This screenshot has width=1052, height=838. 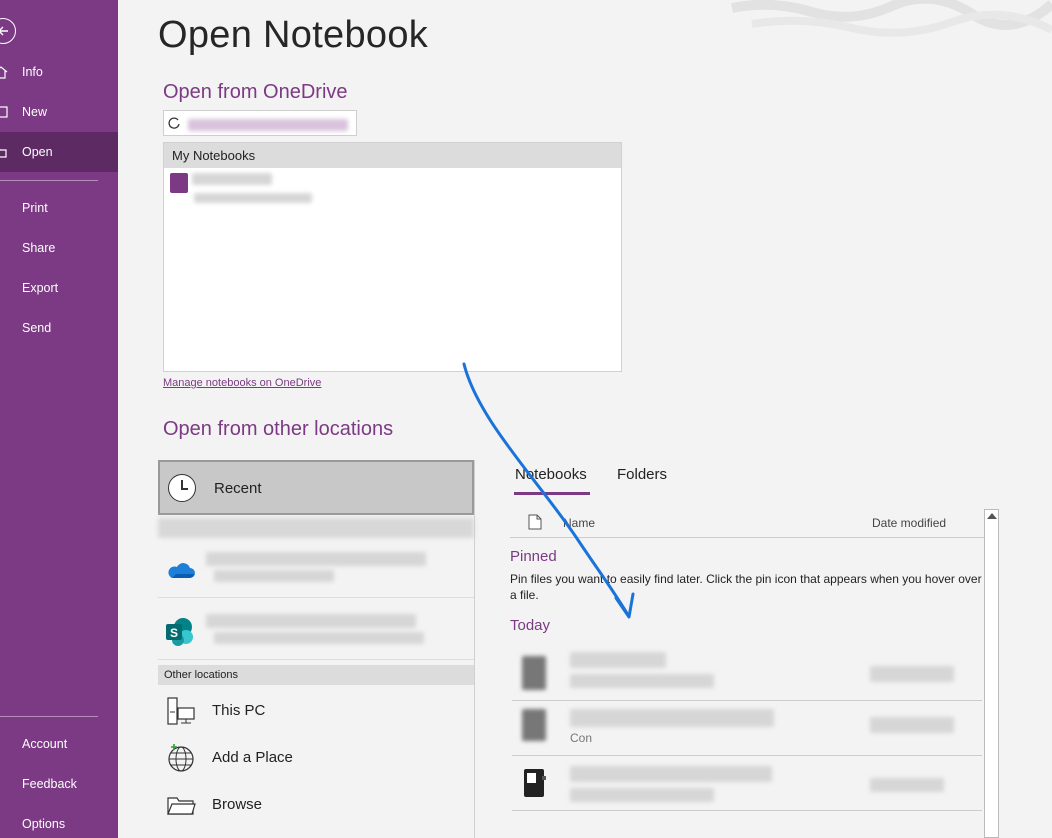 I want to click on background-decoration, so click(x=891, y=18).